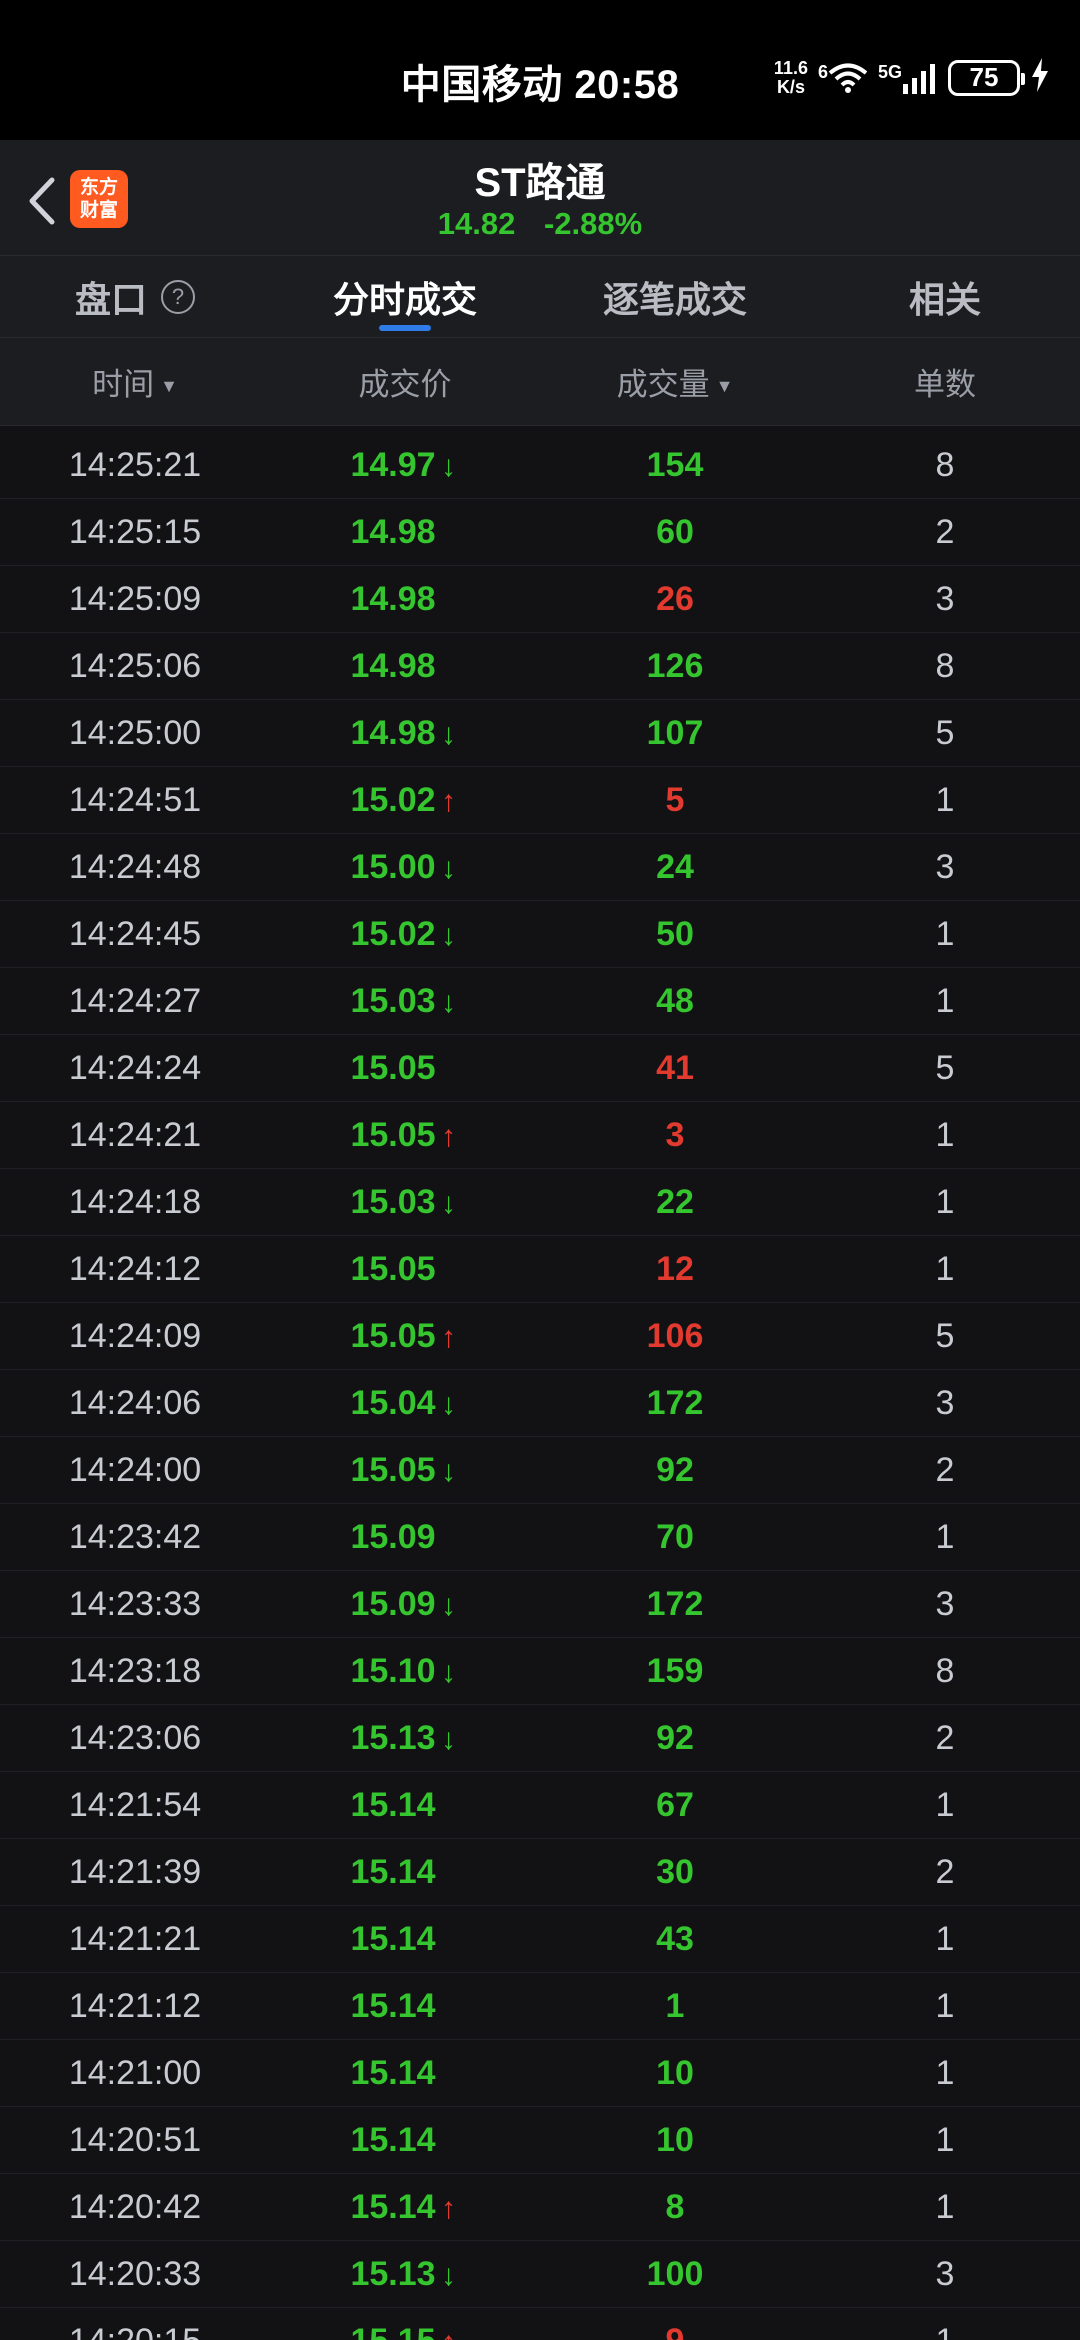 This screenshot has height=2340, width=1080. What do you see at coordinates (405, 2207) in the screenshot?
I see `trade-price: 15.14 ↑` at bounding box center [405, 2207].